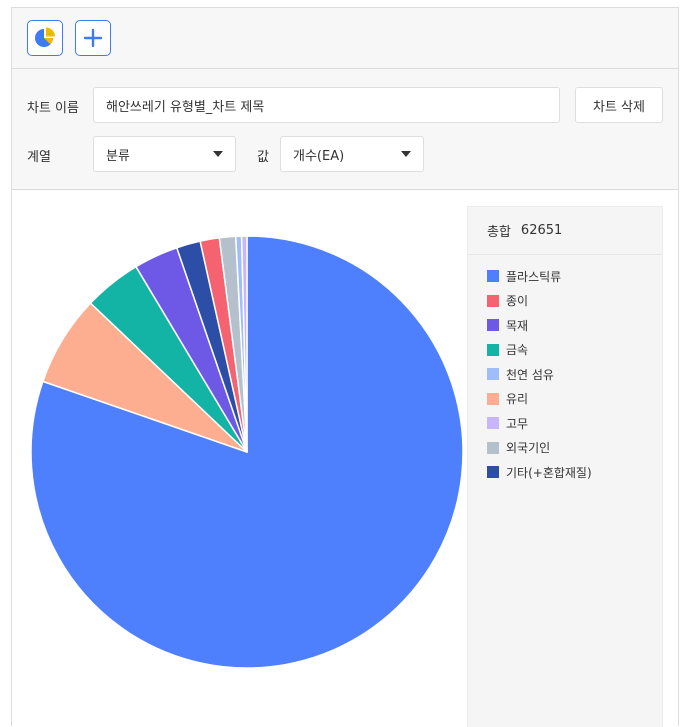 The height and width of the screenshot is (727, 684). Describe the element at coordinates (517, 399) in the screenshot. I see `legend-label: 유리` at that location.